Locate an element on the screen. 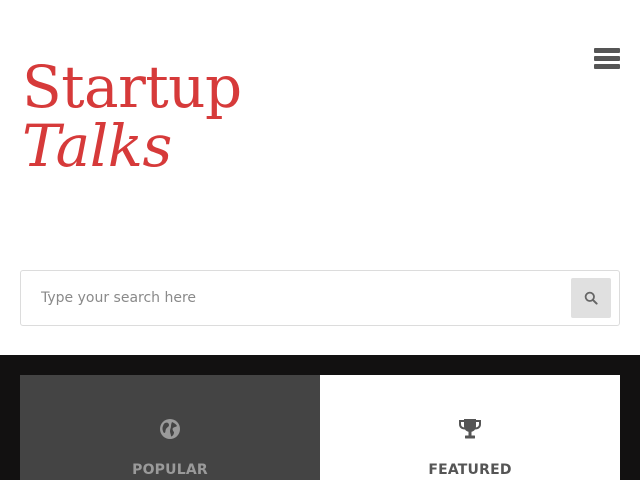  trophy-icon is located at coordinates (470, 429).